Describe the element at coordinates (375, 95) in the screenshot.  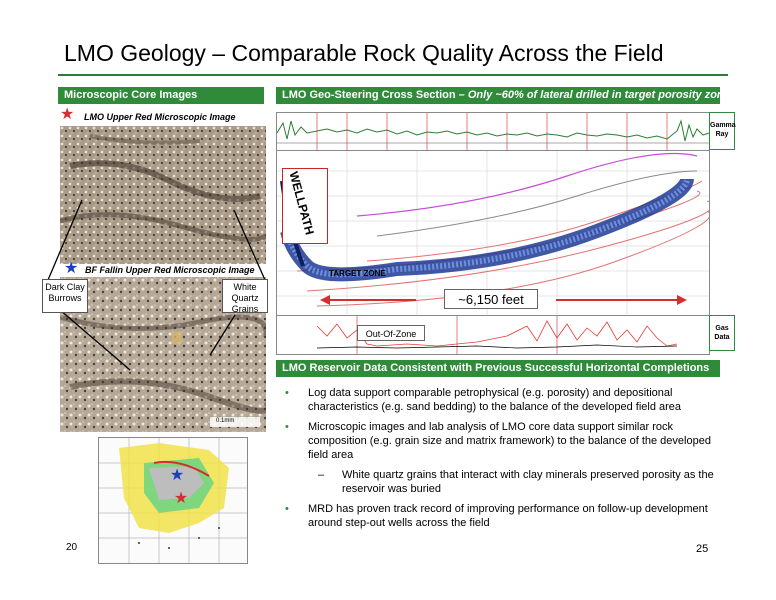
I see `cross-section-header-main: LMO Geo-Steering Cross Section –` at that location.